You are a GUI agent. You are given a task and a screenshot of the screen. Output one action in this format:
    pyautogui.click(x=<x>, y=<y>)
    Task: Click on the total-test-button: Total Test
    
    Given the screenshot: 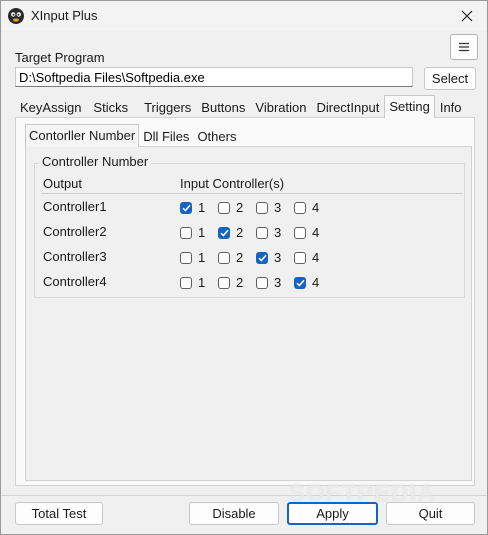 What is the action you would take?
    pyautogui.click(x=59, y=513)
    